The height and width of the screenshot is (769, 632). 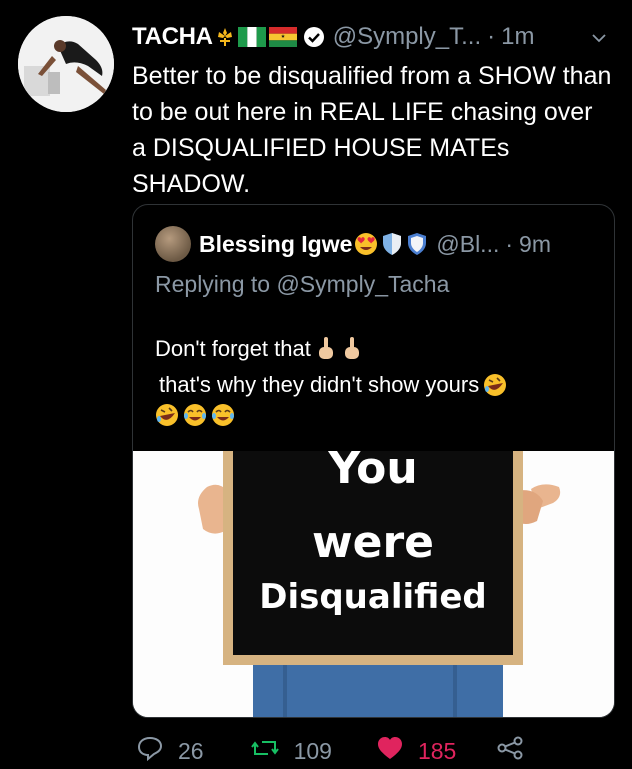 I want to click on quoted-text-line-1: Don't forget that, so click(x=233, y=348).